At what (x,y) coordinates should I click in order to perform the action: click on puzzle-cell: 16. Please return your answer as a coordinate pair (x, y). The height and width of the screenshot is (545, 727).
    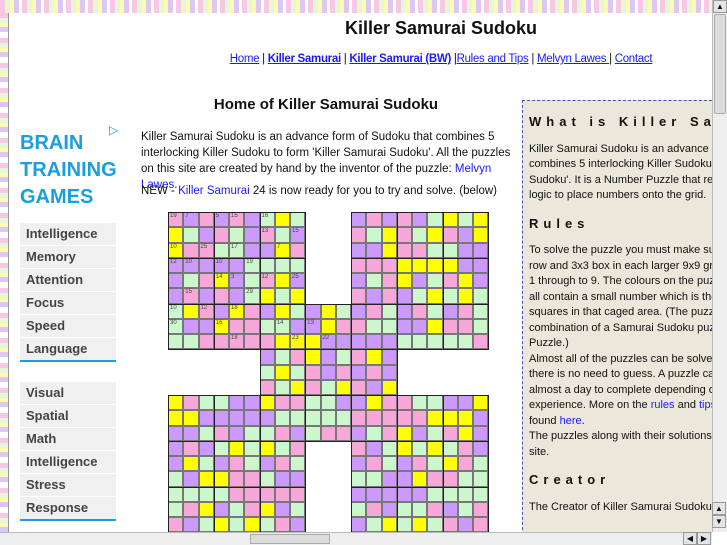
    Looking at the image, I should click on (267, 220).